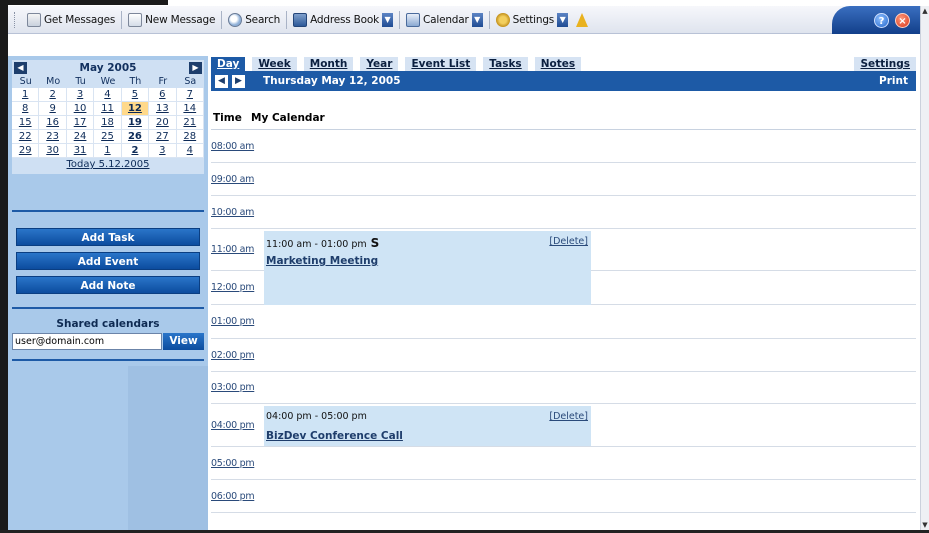  I want to click on event-title-link: Marketing Meeting, so click(322, 261).